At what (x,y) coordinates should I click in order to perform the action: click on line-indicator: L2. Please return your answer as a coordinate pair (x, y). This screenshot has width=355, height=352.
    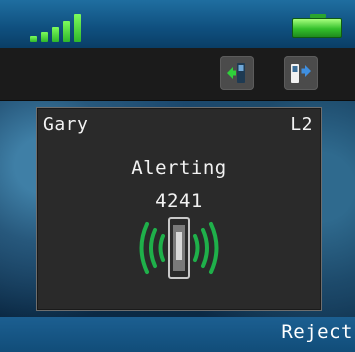
    Looking at the image, I should click on (301, 124).